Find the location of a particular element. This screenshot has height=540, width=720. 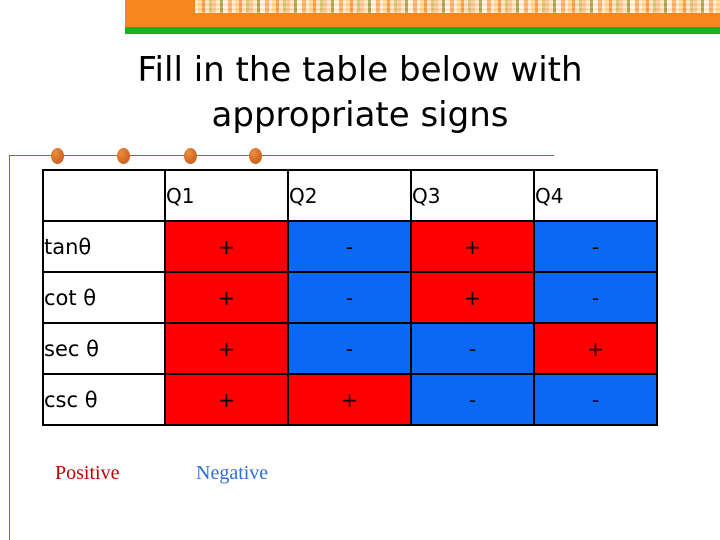

banner-photo-strip is located at coordinates (457, 6).